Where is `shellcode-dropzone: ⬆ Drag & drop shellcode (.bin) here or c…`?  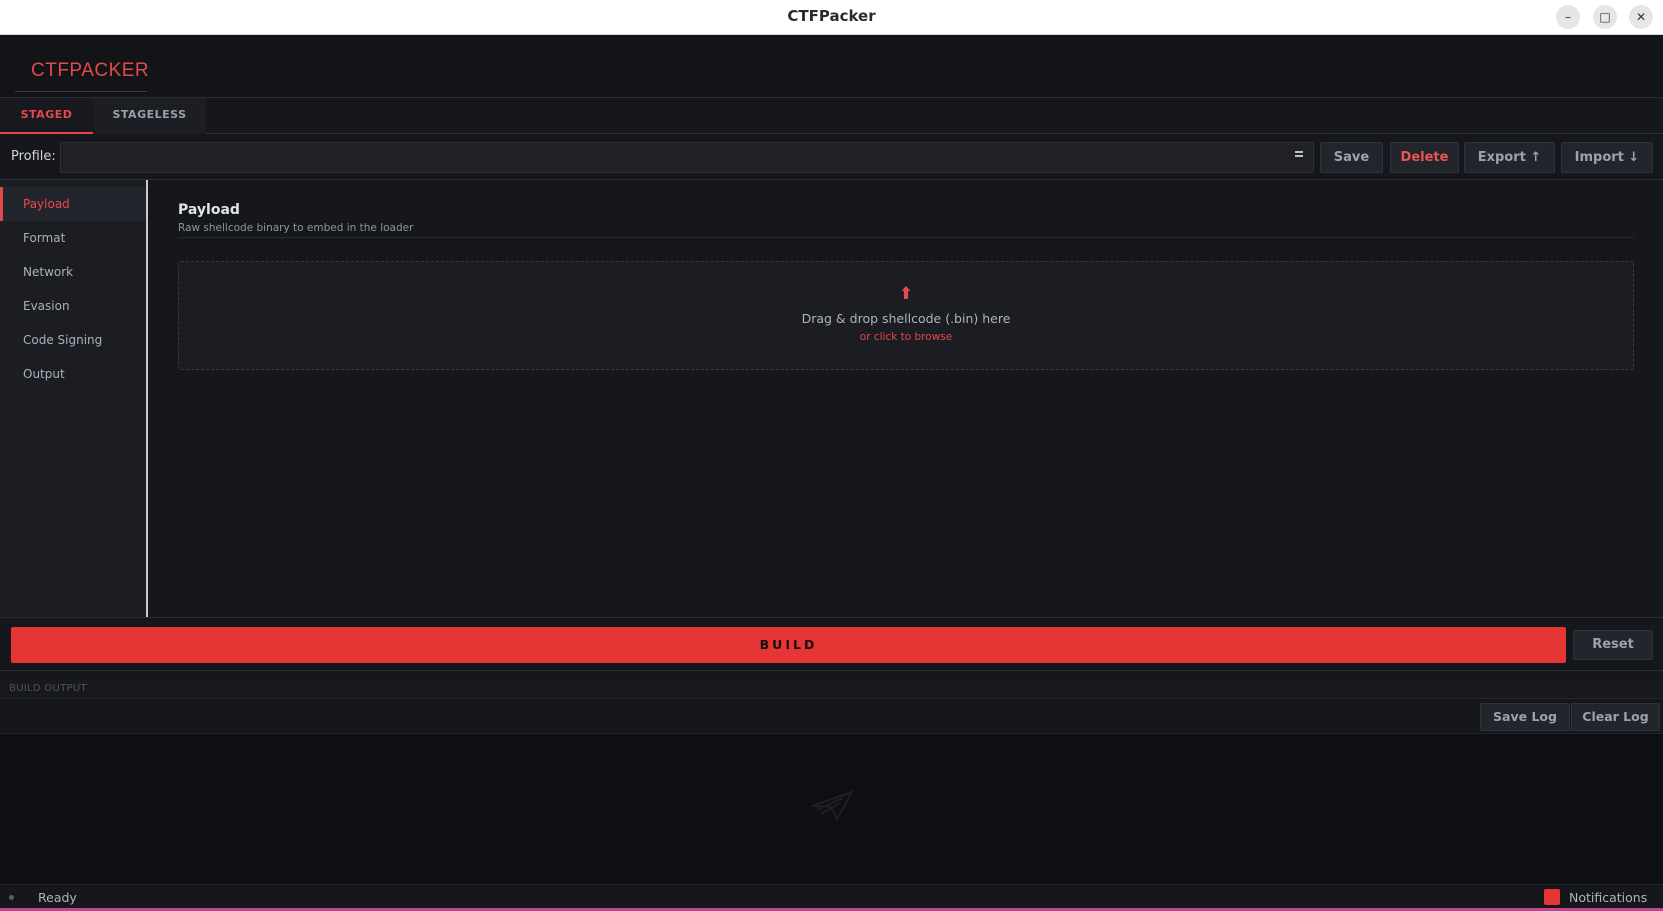 shellcode-dropzone: ⬆ Drag & drop shellcode (.bin) here or c… is located at coordinates (906, 315).